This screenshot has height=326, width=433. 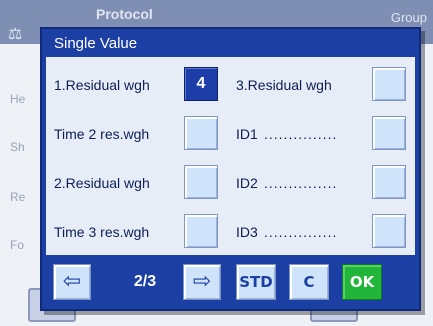 What do you see at coordinates (96, 43) in the screenshot?
I see `dialog-title: Single Value` at bounding box center [96, 43].